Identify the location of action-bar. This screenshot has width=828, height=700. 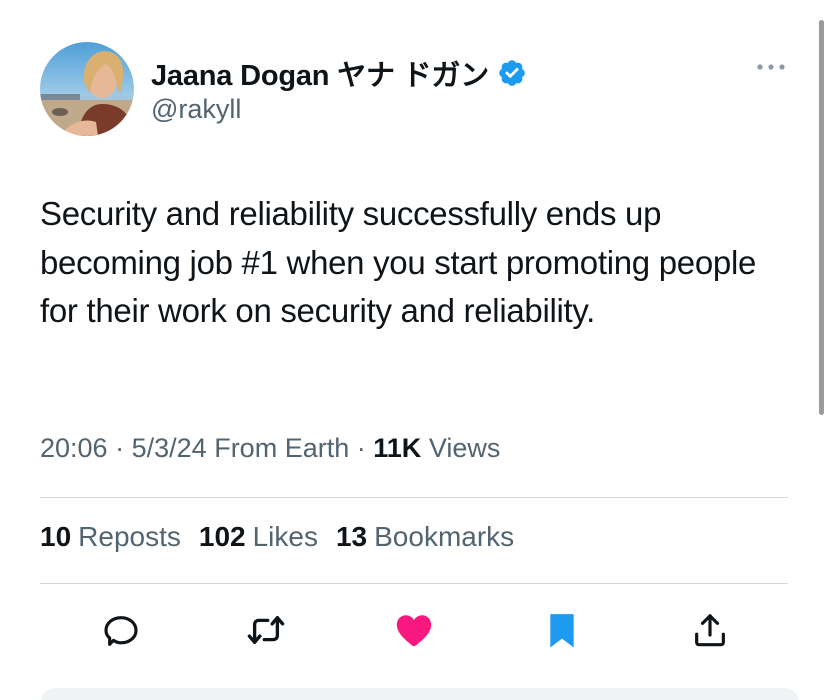
(414, 630).